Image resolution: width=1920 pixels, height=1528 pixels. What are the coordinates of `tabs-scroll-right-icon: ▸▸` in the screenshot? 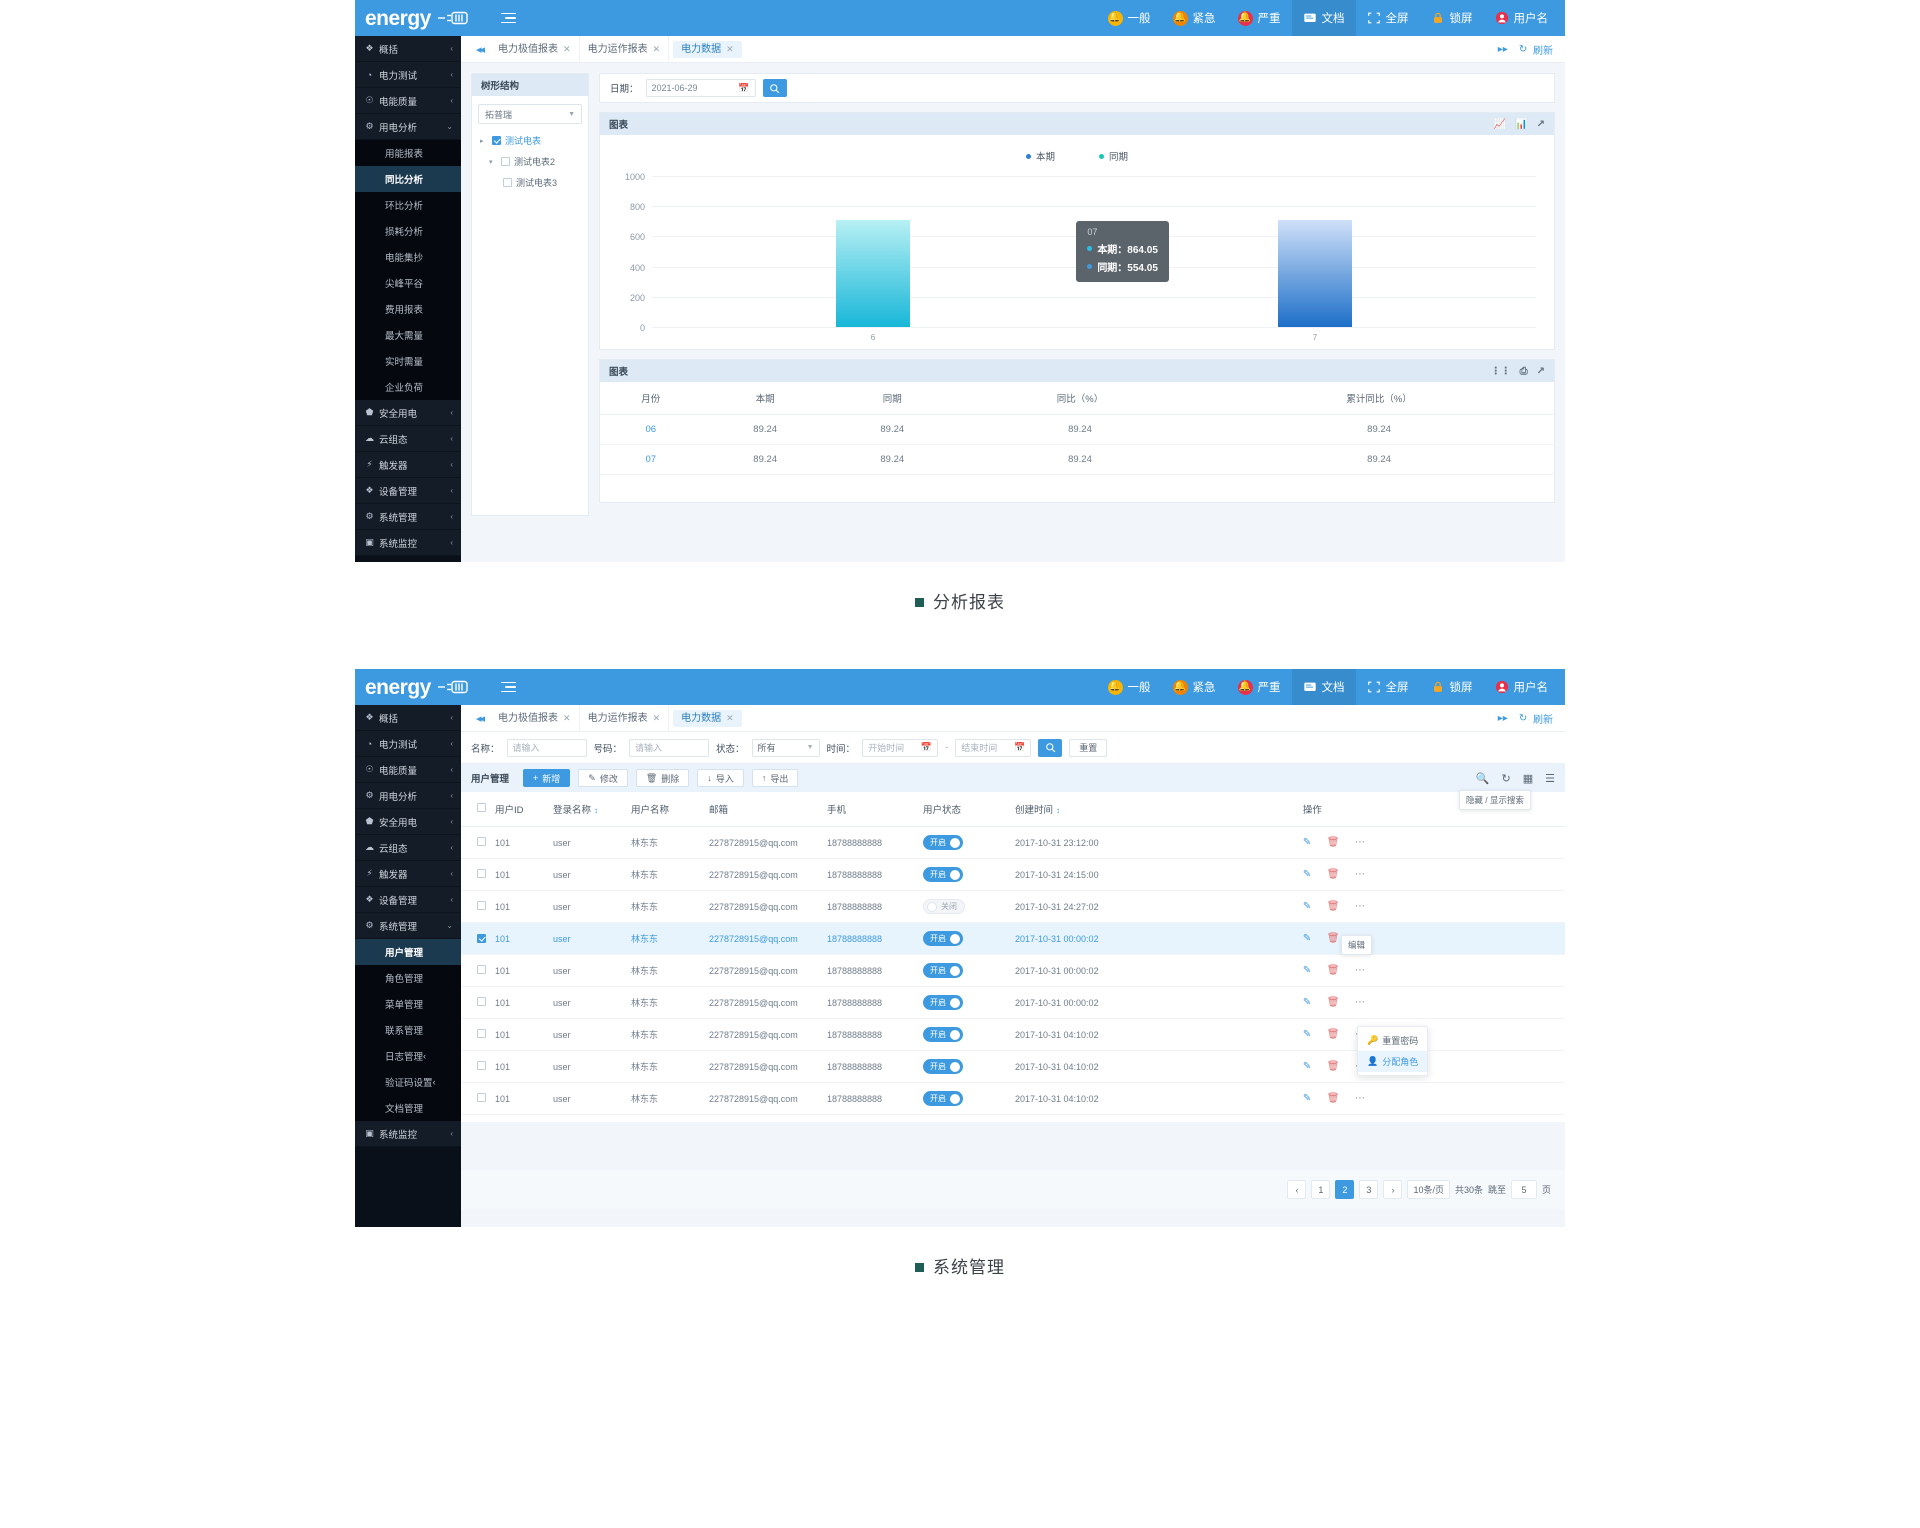 It's located at (1503, 49).